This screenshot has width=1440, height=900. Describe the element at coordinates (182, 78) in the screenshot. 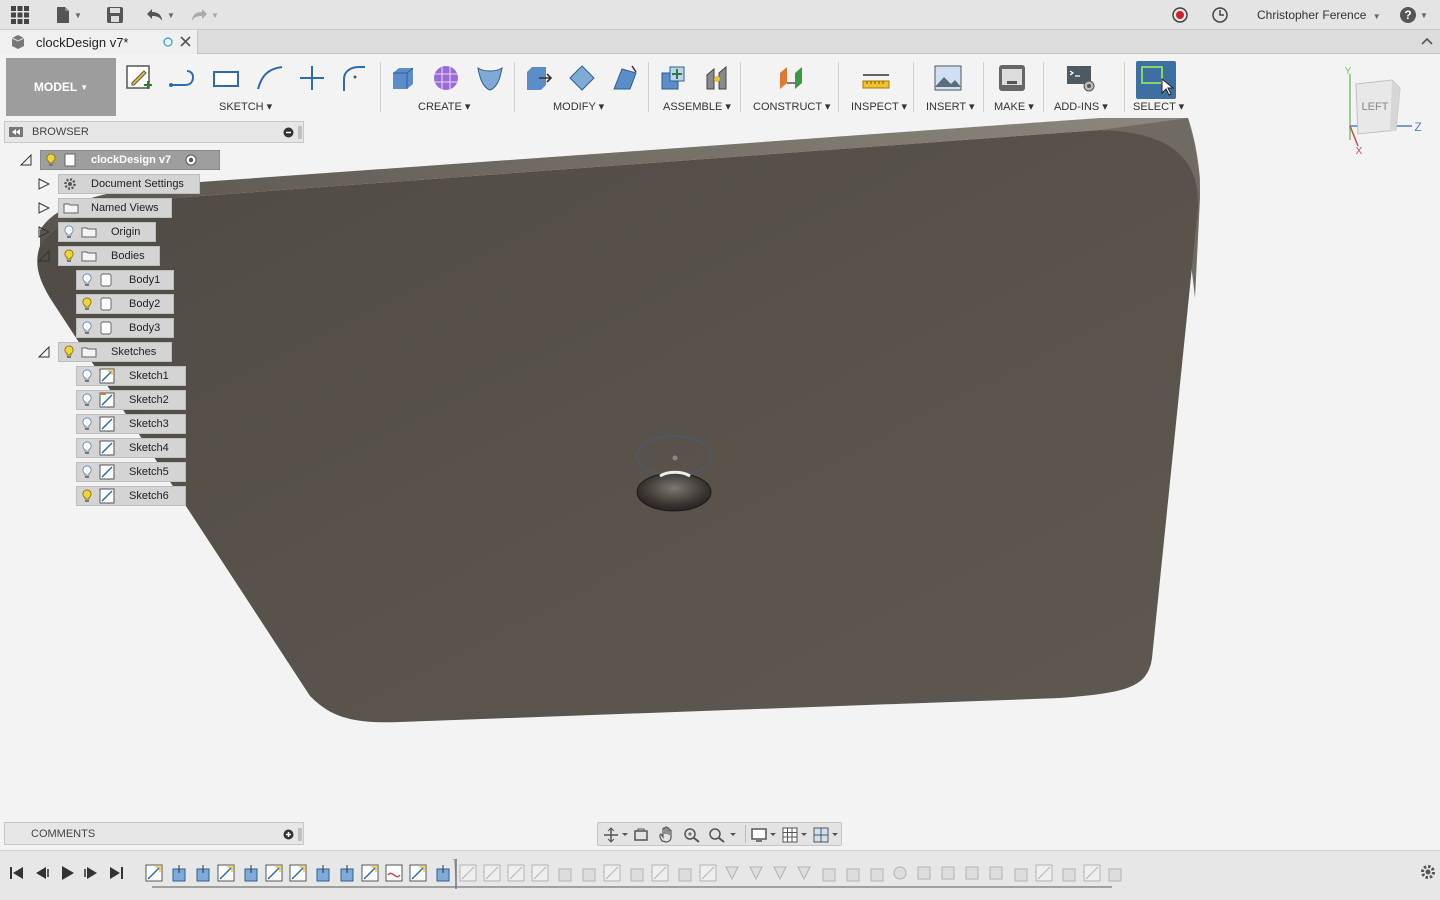

I see `line-tool-button` at that location.